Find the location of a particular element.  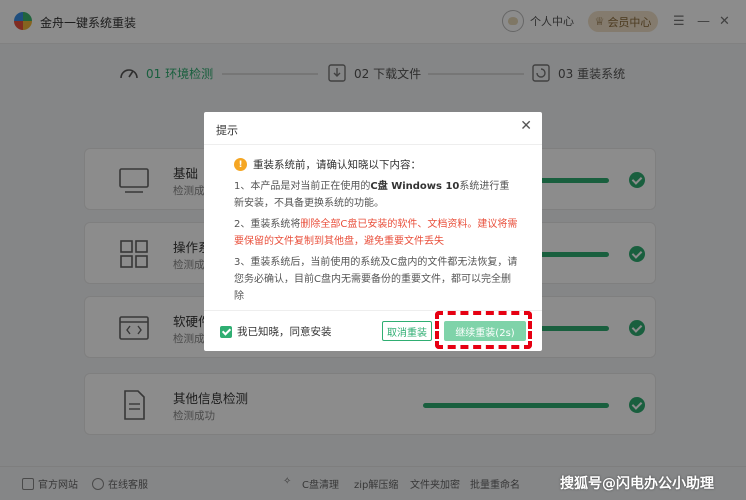

divider is located at coordinates (373, 144).